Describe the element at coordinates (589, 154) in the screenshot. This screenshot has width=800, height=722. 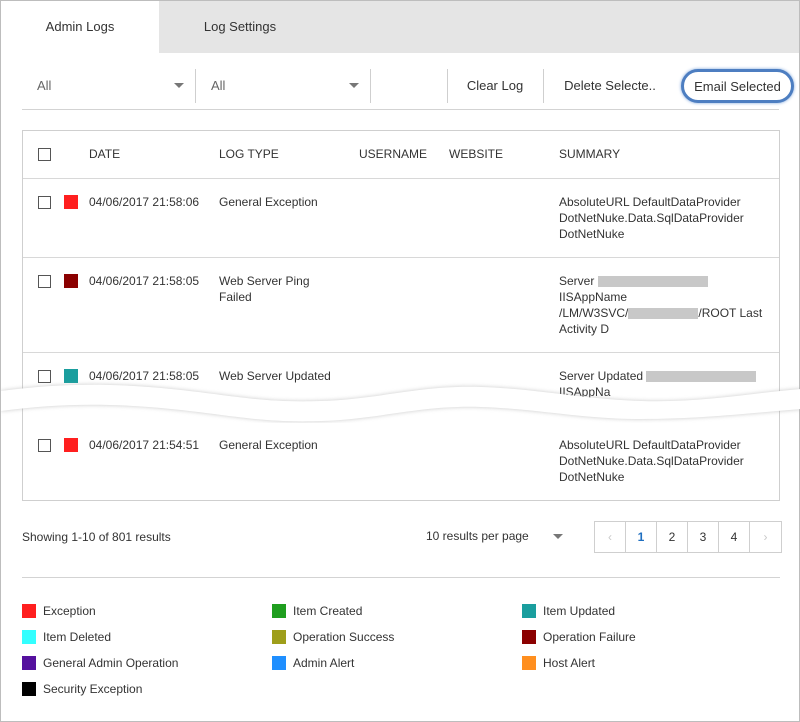
I see `column-header-summary: SUMMARY` at that location.